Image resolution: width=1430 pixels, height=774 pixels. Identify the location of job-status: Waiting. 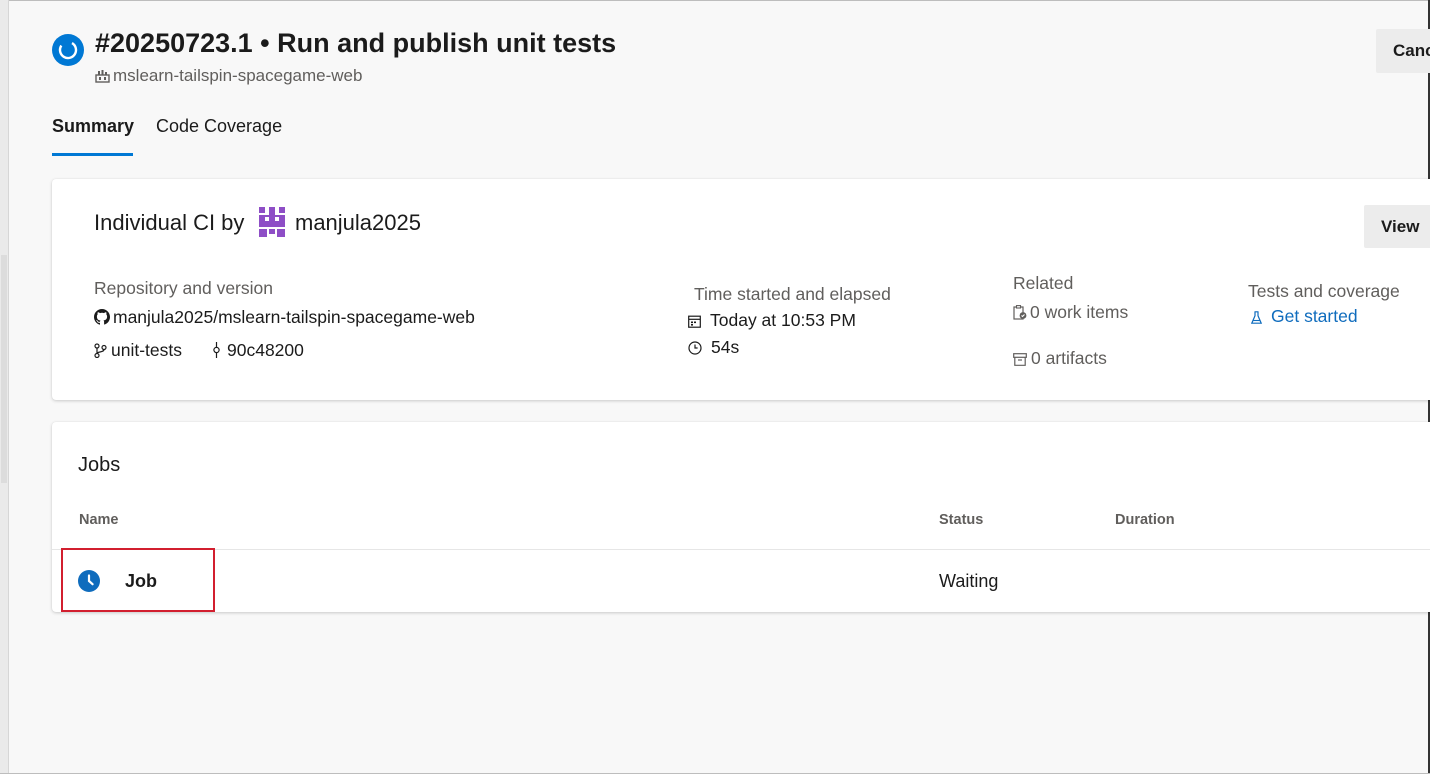
(969, 581).